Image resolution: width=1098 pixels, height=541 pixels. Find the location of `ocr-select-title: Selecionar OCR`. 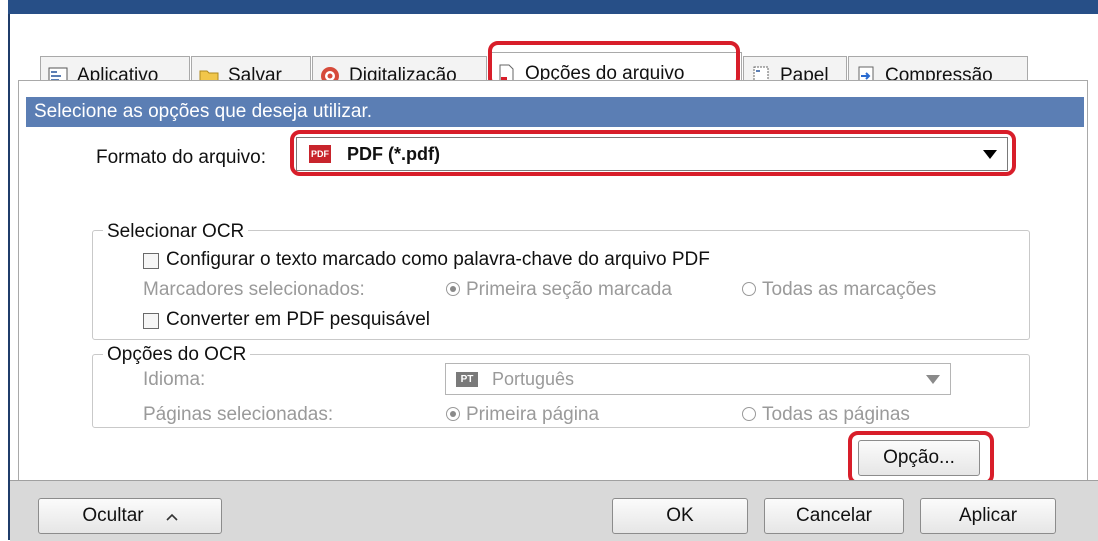

ocr-select-title: Selecionar OCR is located at coordinates (176, 232).